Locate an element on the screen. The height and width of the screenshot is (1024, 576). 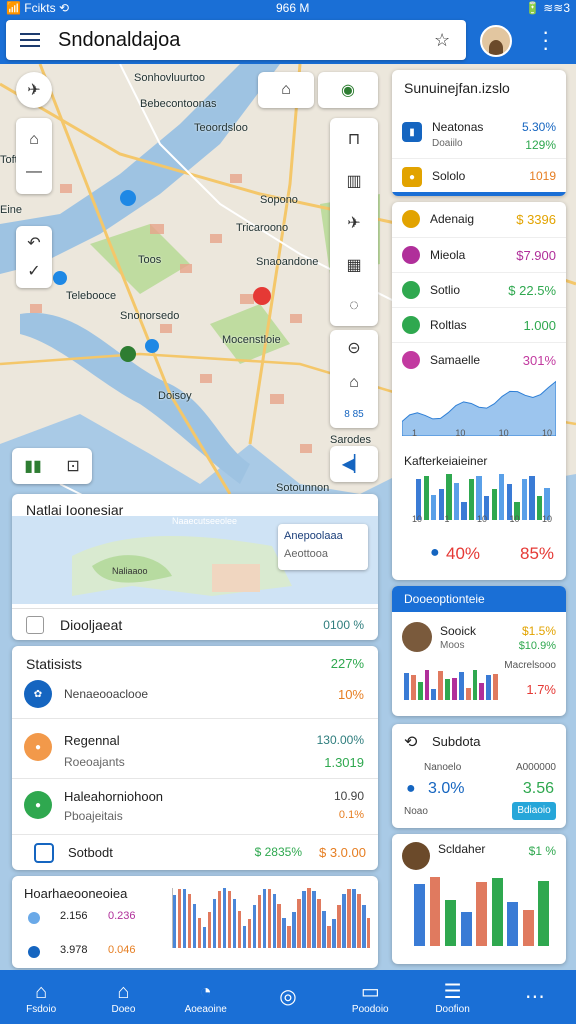
zoom-panel: ⊝ ⌂ 8 85 is located at coordinates (354, 379).